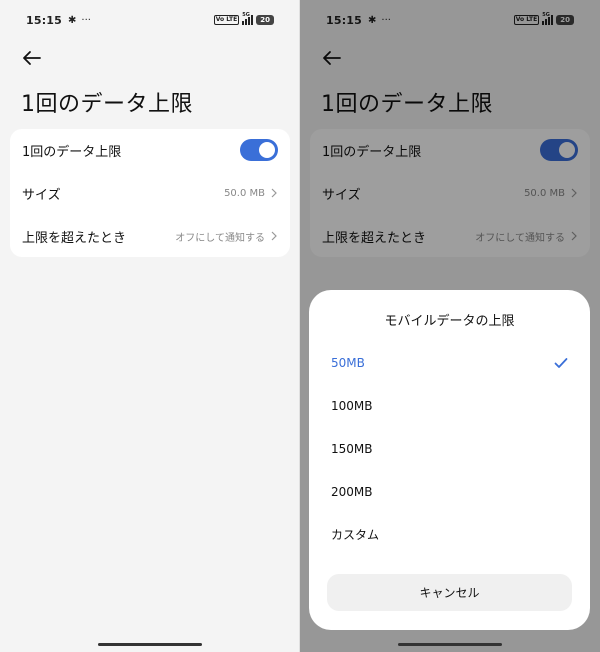 Image resolution: width=600 pixels, height=652 pixels. What do you see at coordinates (150, 150) in the screenshot?
I see `data-limit-row: 1回のデータ上限` at bounding box center [150, 150].